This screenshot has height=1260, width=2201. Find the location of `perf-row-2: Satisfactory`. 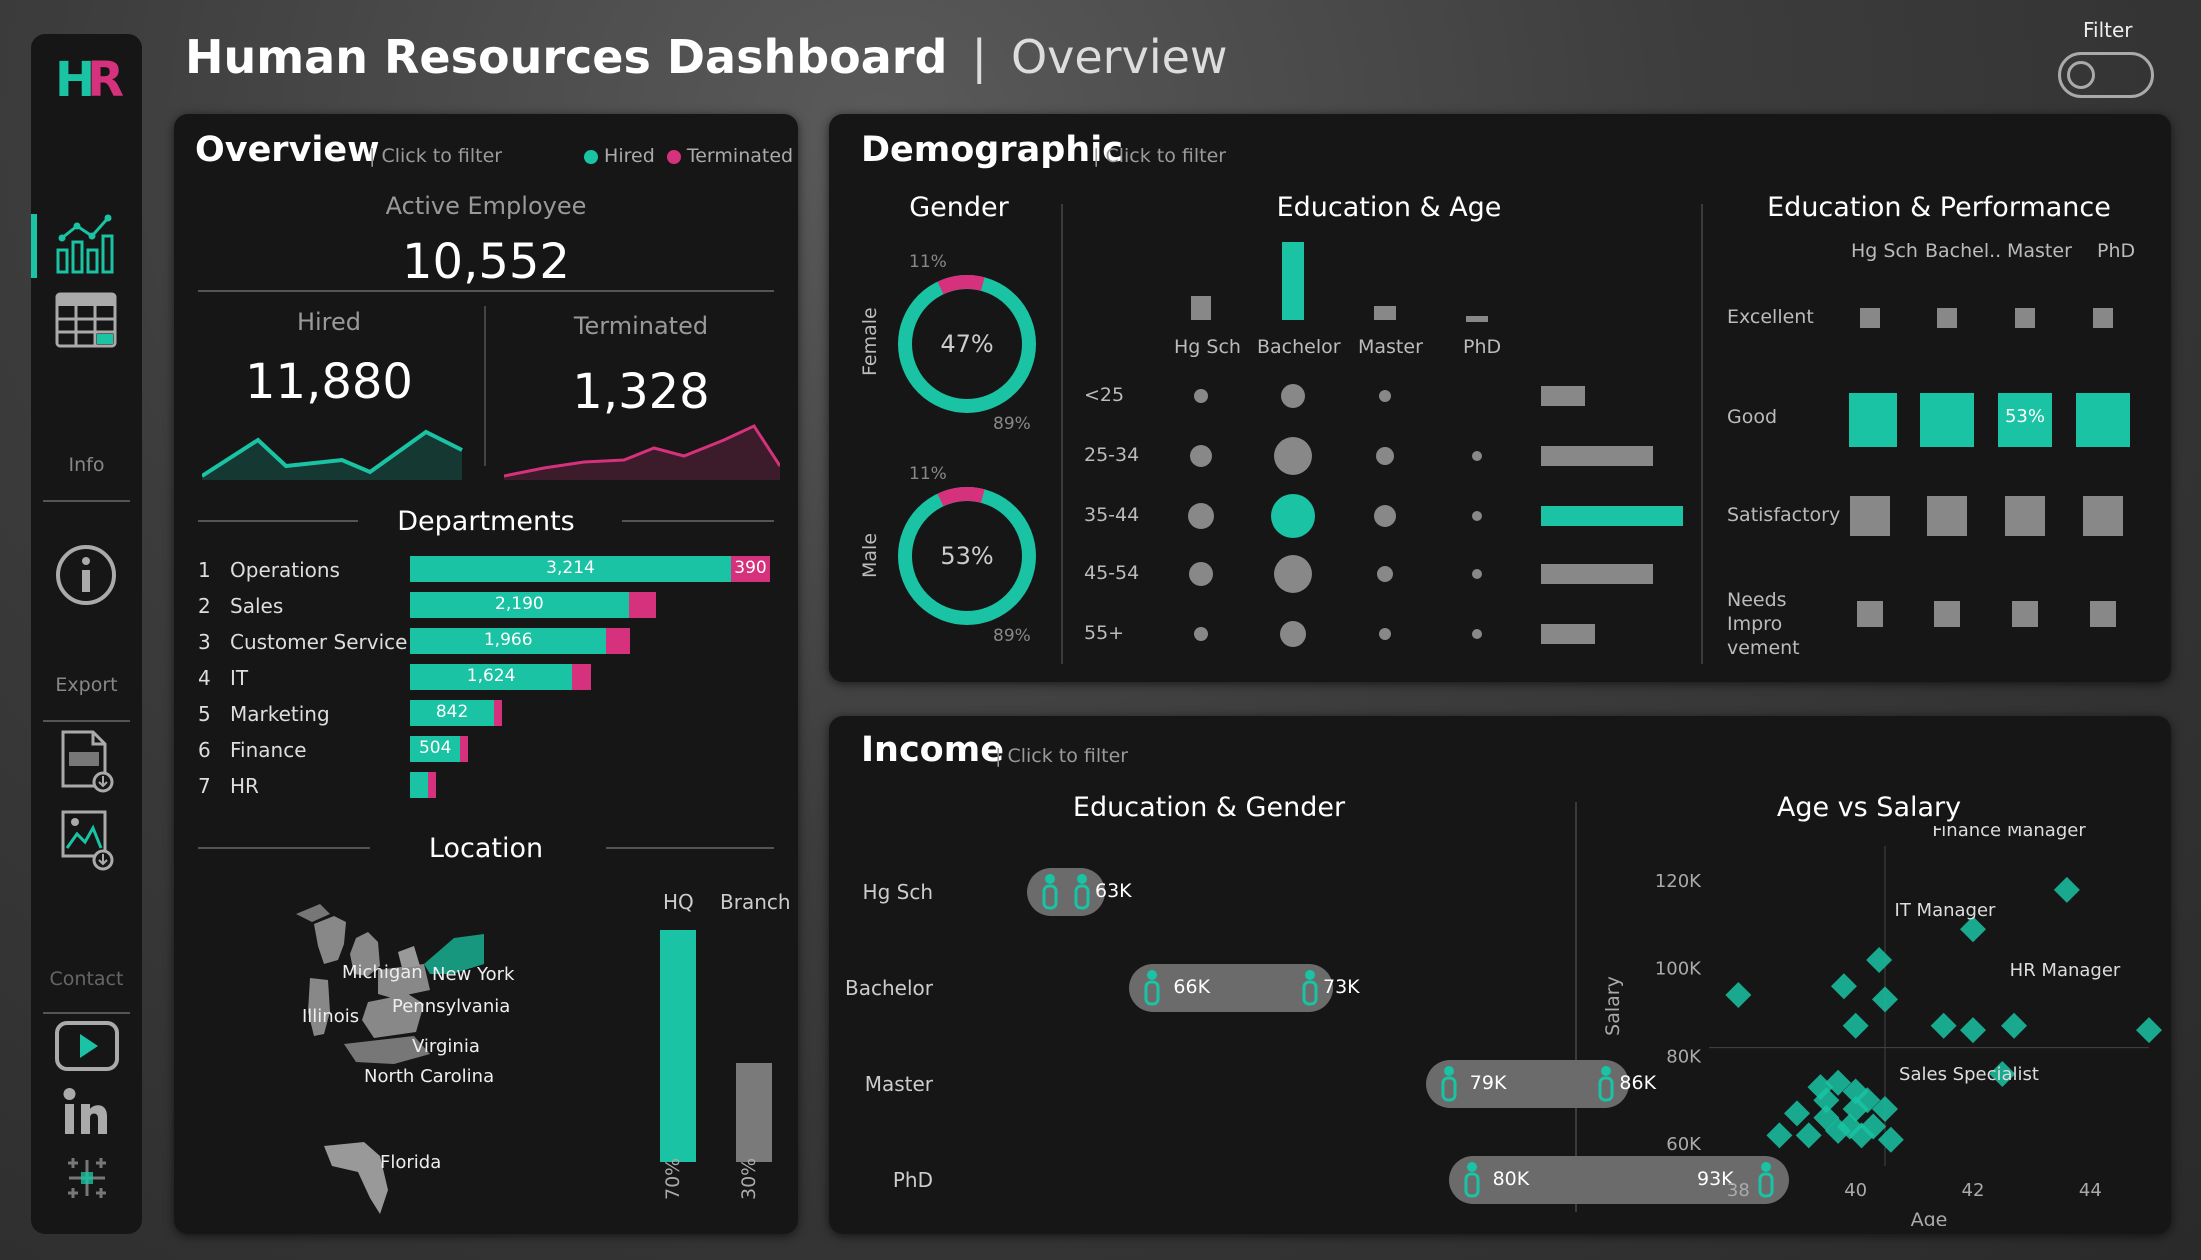

perf-row-2: Satisfactory is located at coordinates (1784, 515).